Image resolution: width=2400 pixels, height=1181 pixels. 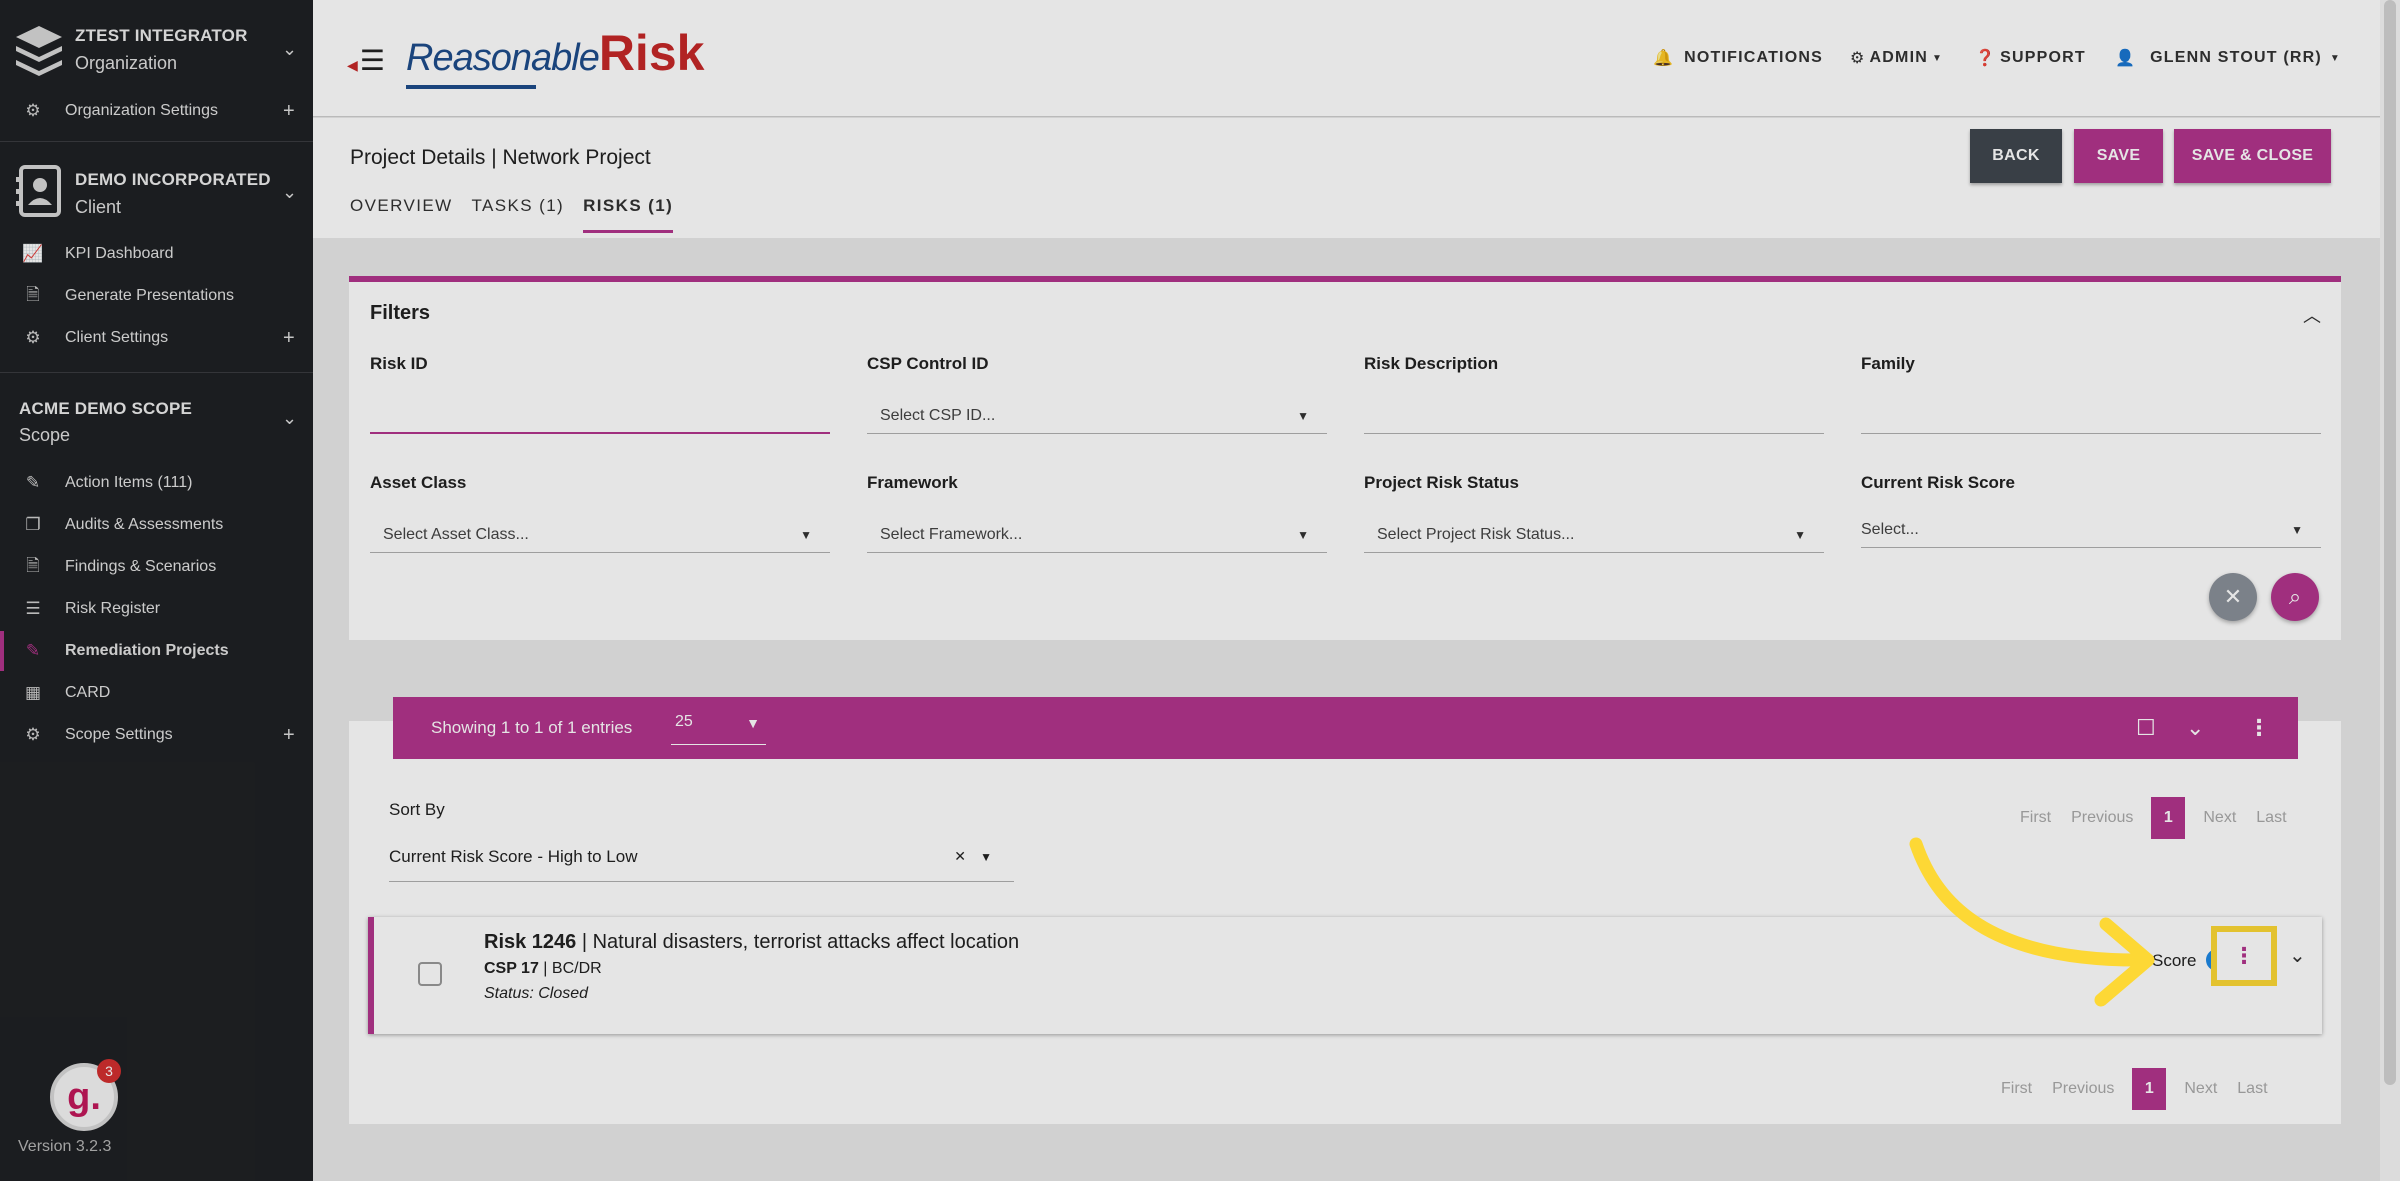 I want to click on csp-control-id-select: Select CSP ID... ▼, so click(x=1097, y=416).